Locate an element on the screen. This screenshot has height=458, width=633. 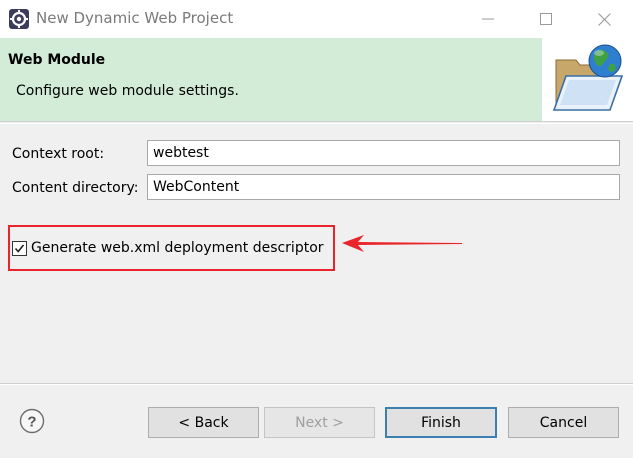
banner-image is located at coordinates (587, 79).